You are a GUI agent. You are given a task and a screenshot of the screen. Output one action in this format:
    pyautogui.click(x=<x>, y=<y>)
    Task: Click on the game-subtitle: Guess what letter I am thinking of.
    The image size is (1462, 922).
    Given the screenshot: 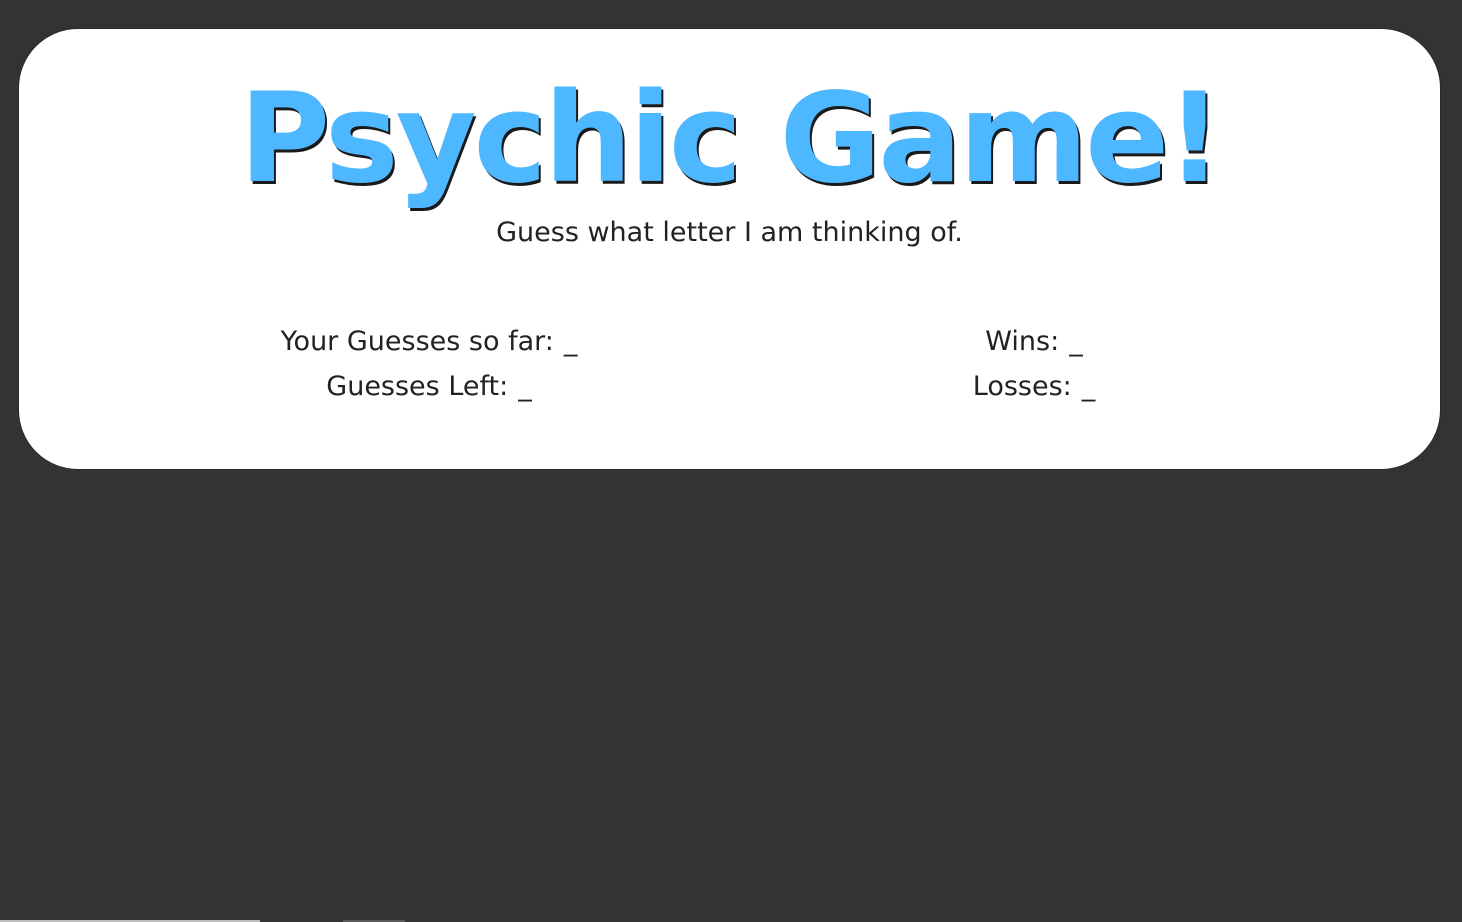 What is the action you would take?
    pyautogui.click(x=729, y=232)
    